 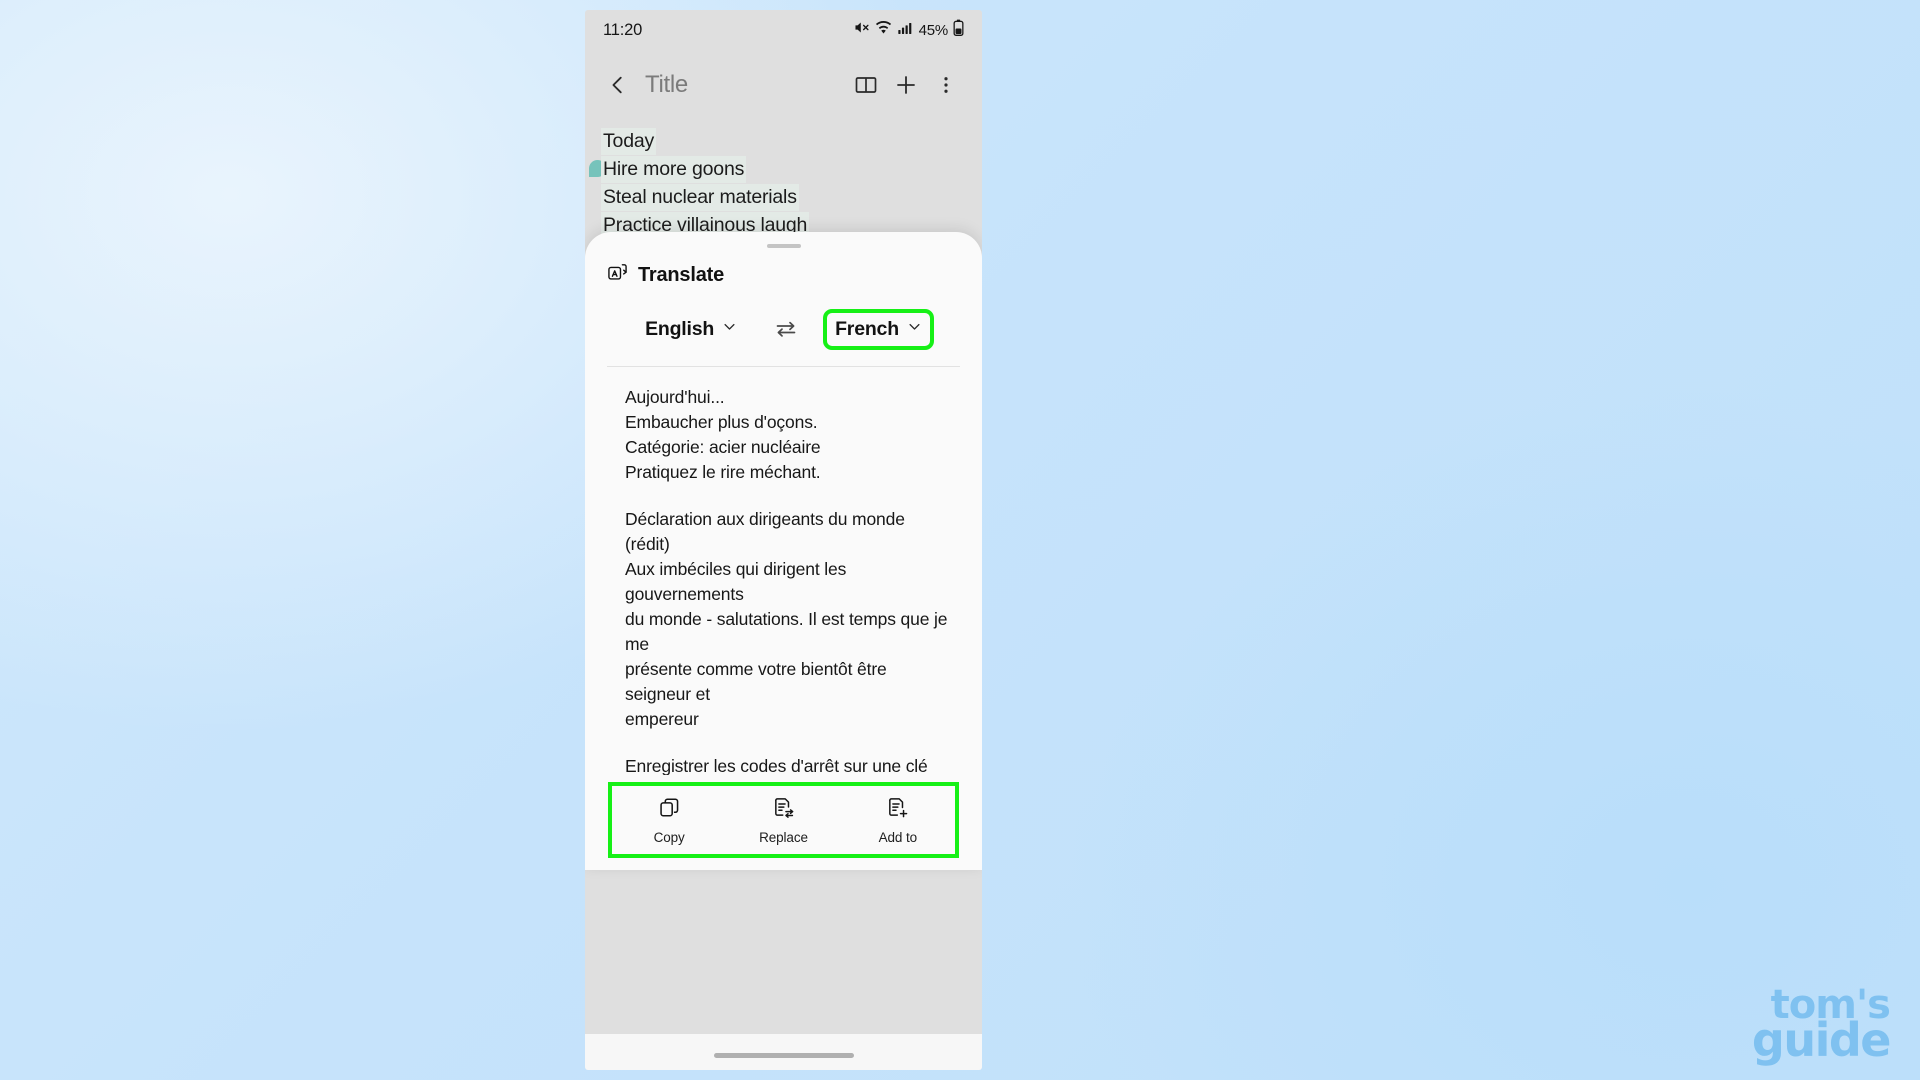 I want to click on translated-line: empereur, so click(x=662, y=719).